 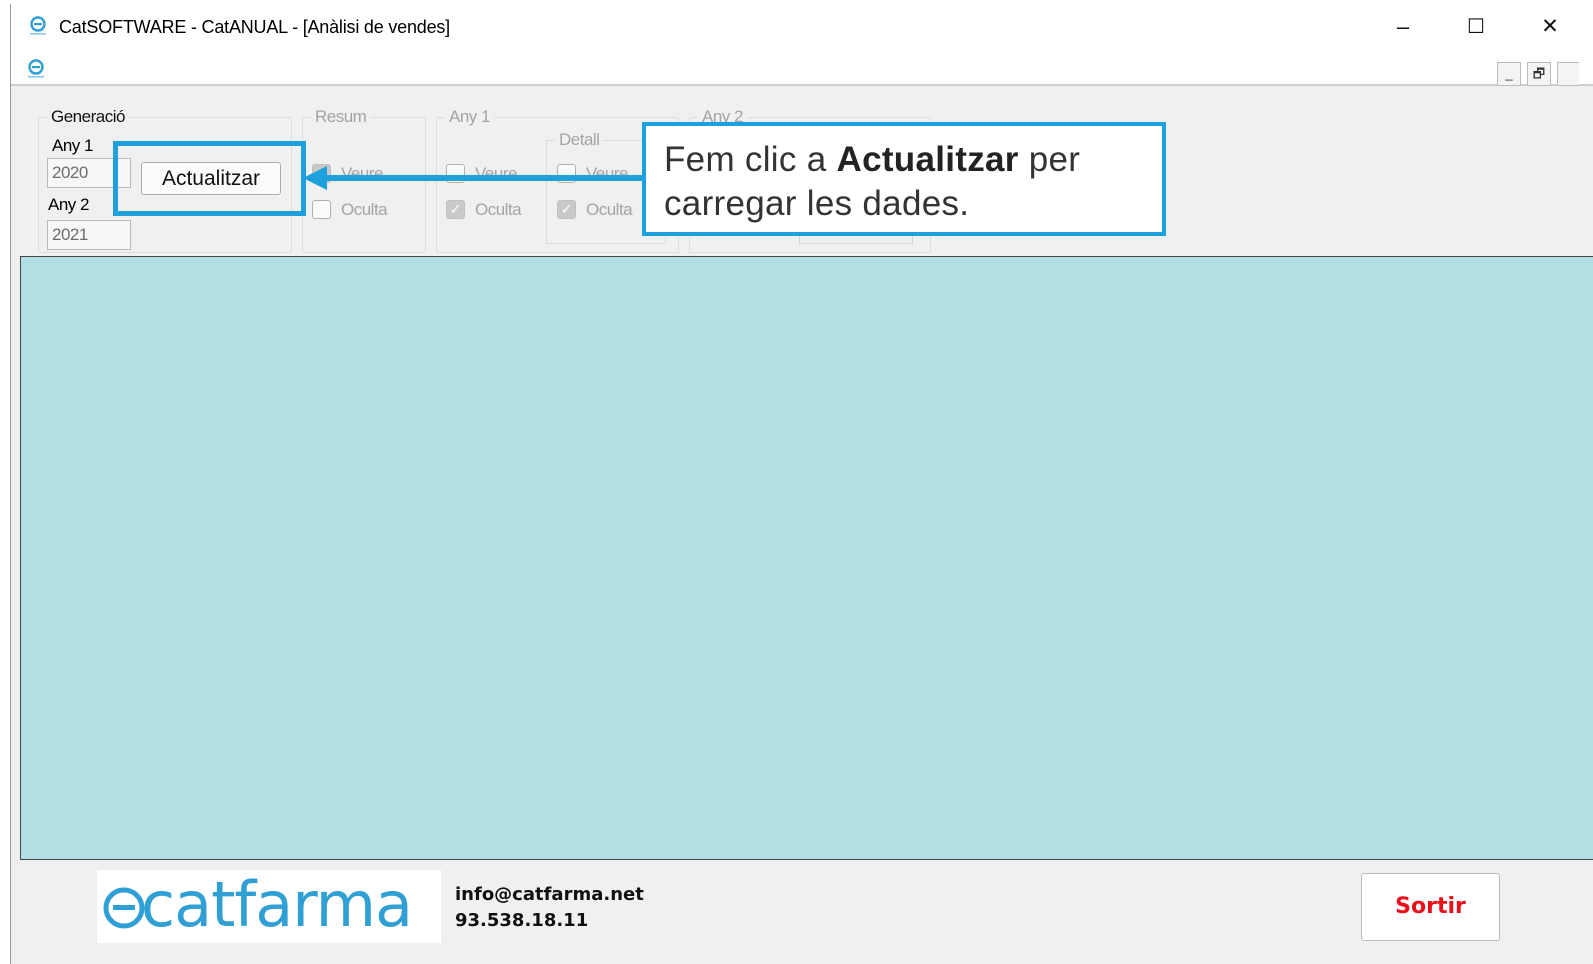 What do you see at coordinates (68, 204) in the screenshot?
I see `any2-label: Any 2` at bounding box center [68, 204].